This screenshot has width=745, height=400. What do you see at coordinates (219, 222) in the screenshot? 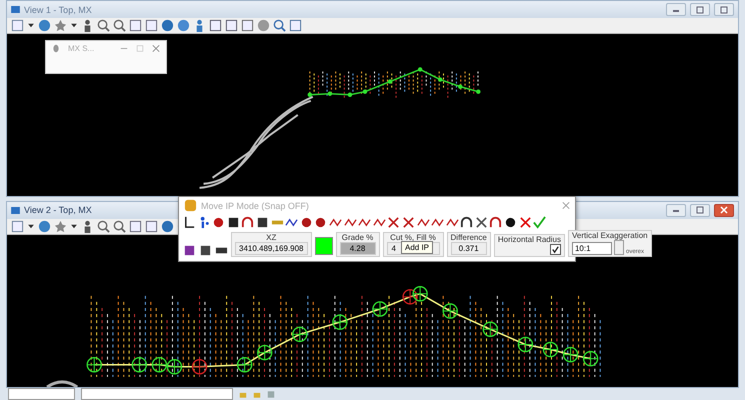
I see `dot-icon` at bounding box center [219, 222].